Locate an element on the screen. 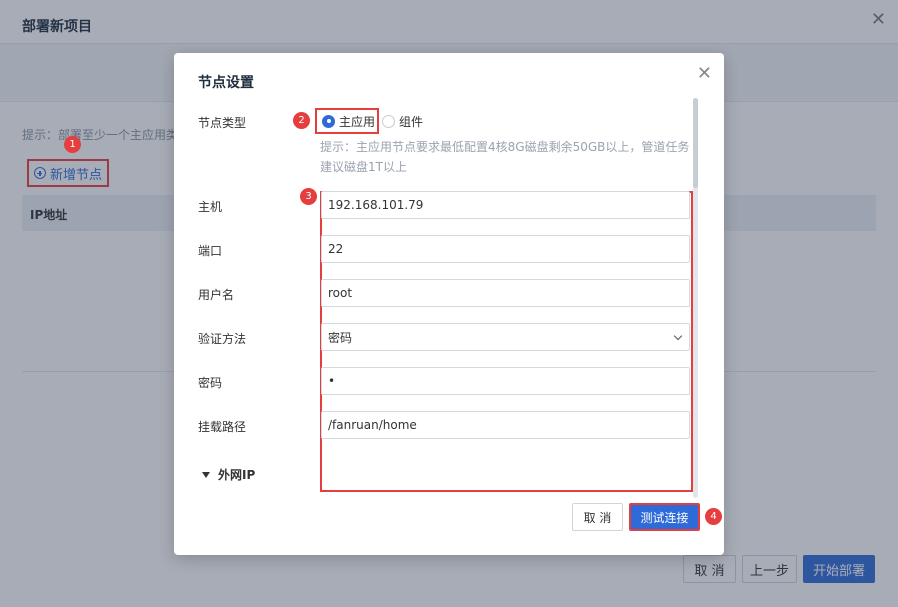 The height and width of the screenshot is (607, 898). port-input: 22 is located at coordinates (505, 249).